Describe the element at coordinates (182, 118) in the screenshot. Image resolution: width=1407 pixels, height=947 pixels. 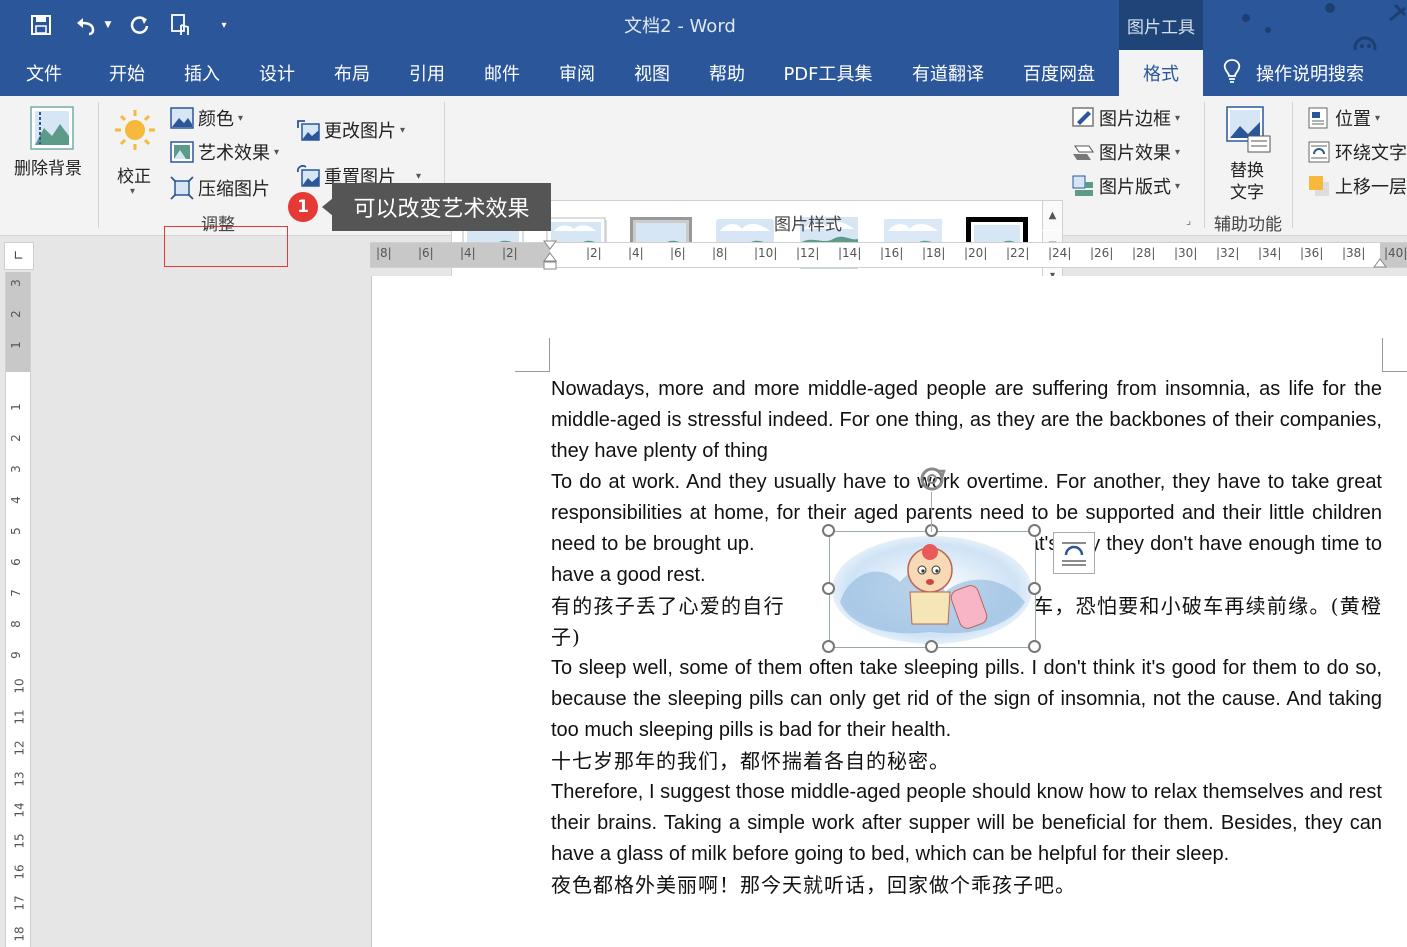
I see `picture-color-icon` at that location.